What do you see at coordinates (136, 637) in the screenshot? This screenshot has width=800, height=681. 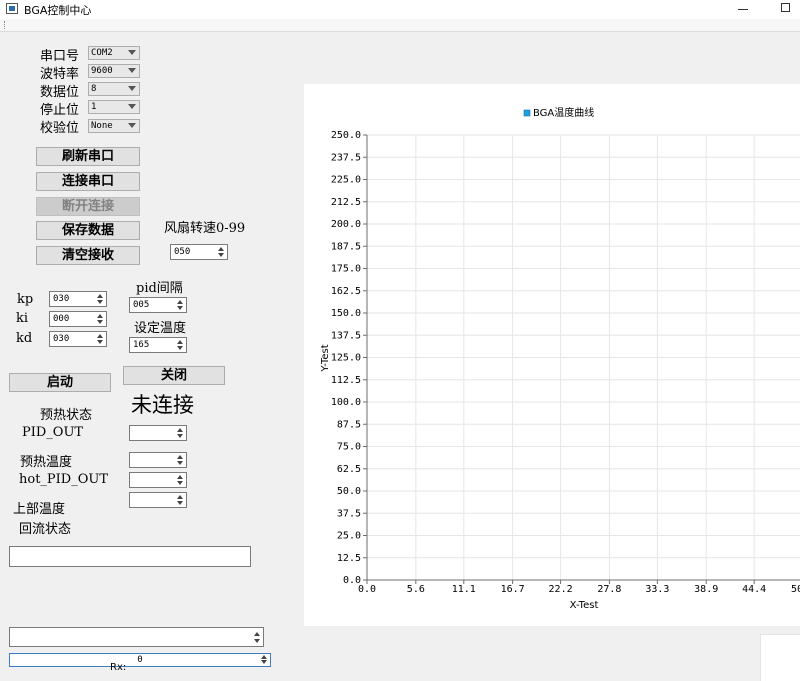 I see `send-input` at bounding box center [136, 637].